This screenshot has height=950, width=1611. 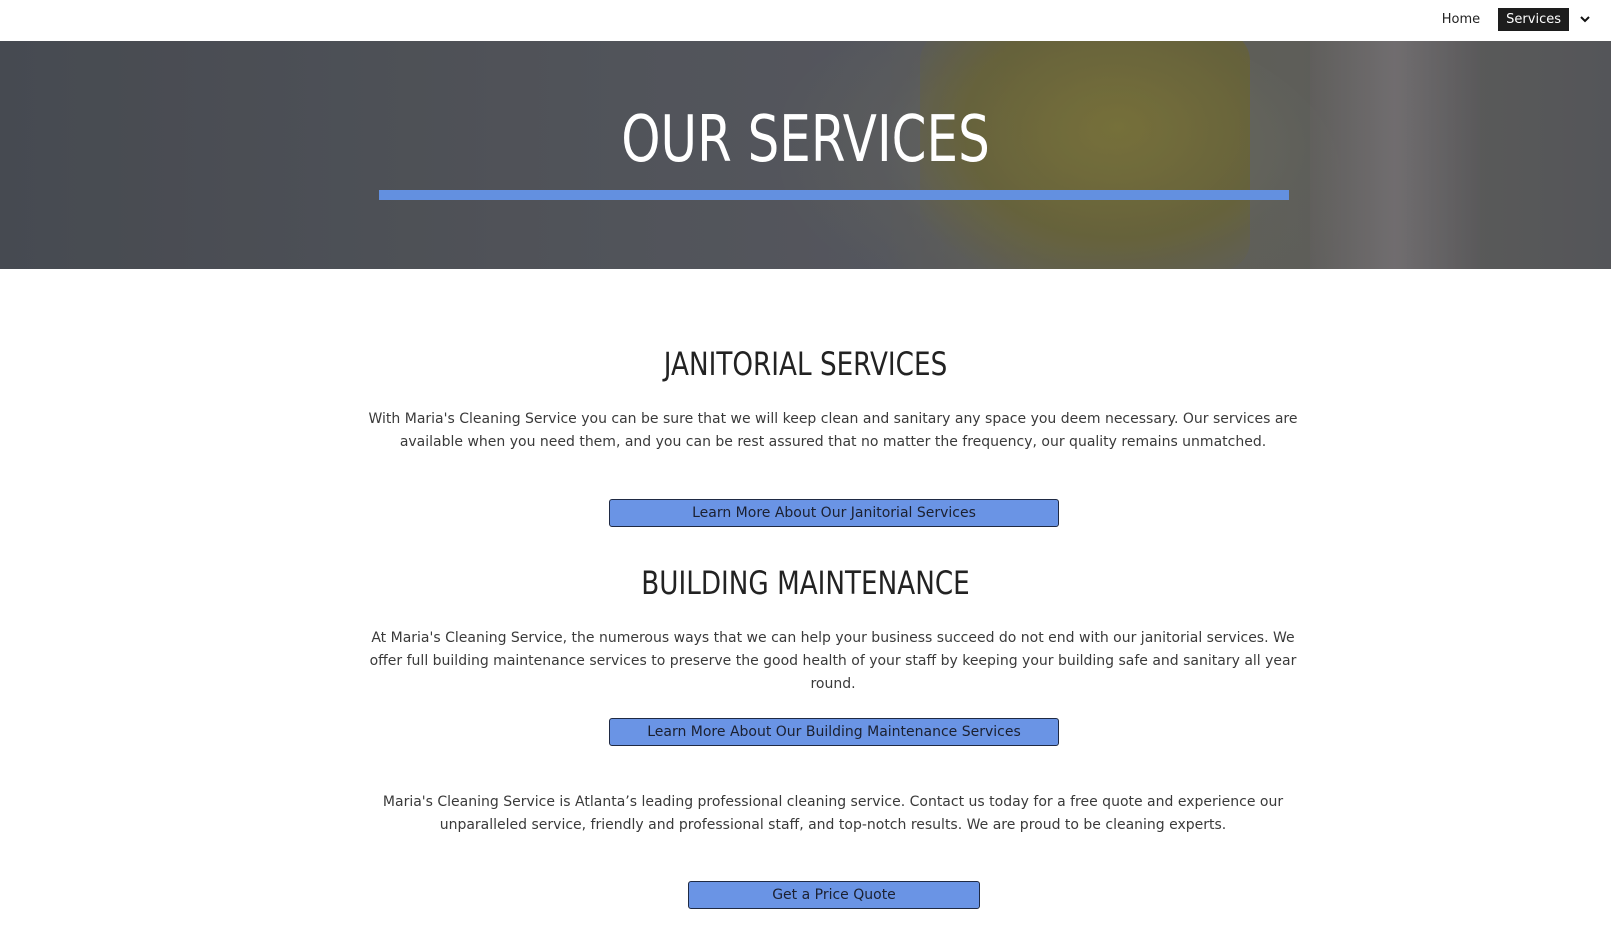 I want to click on chevron-down-icon, so click(x=1585, y=19).